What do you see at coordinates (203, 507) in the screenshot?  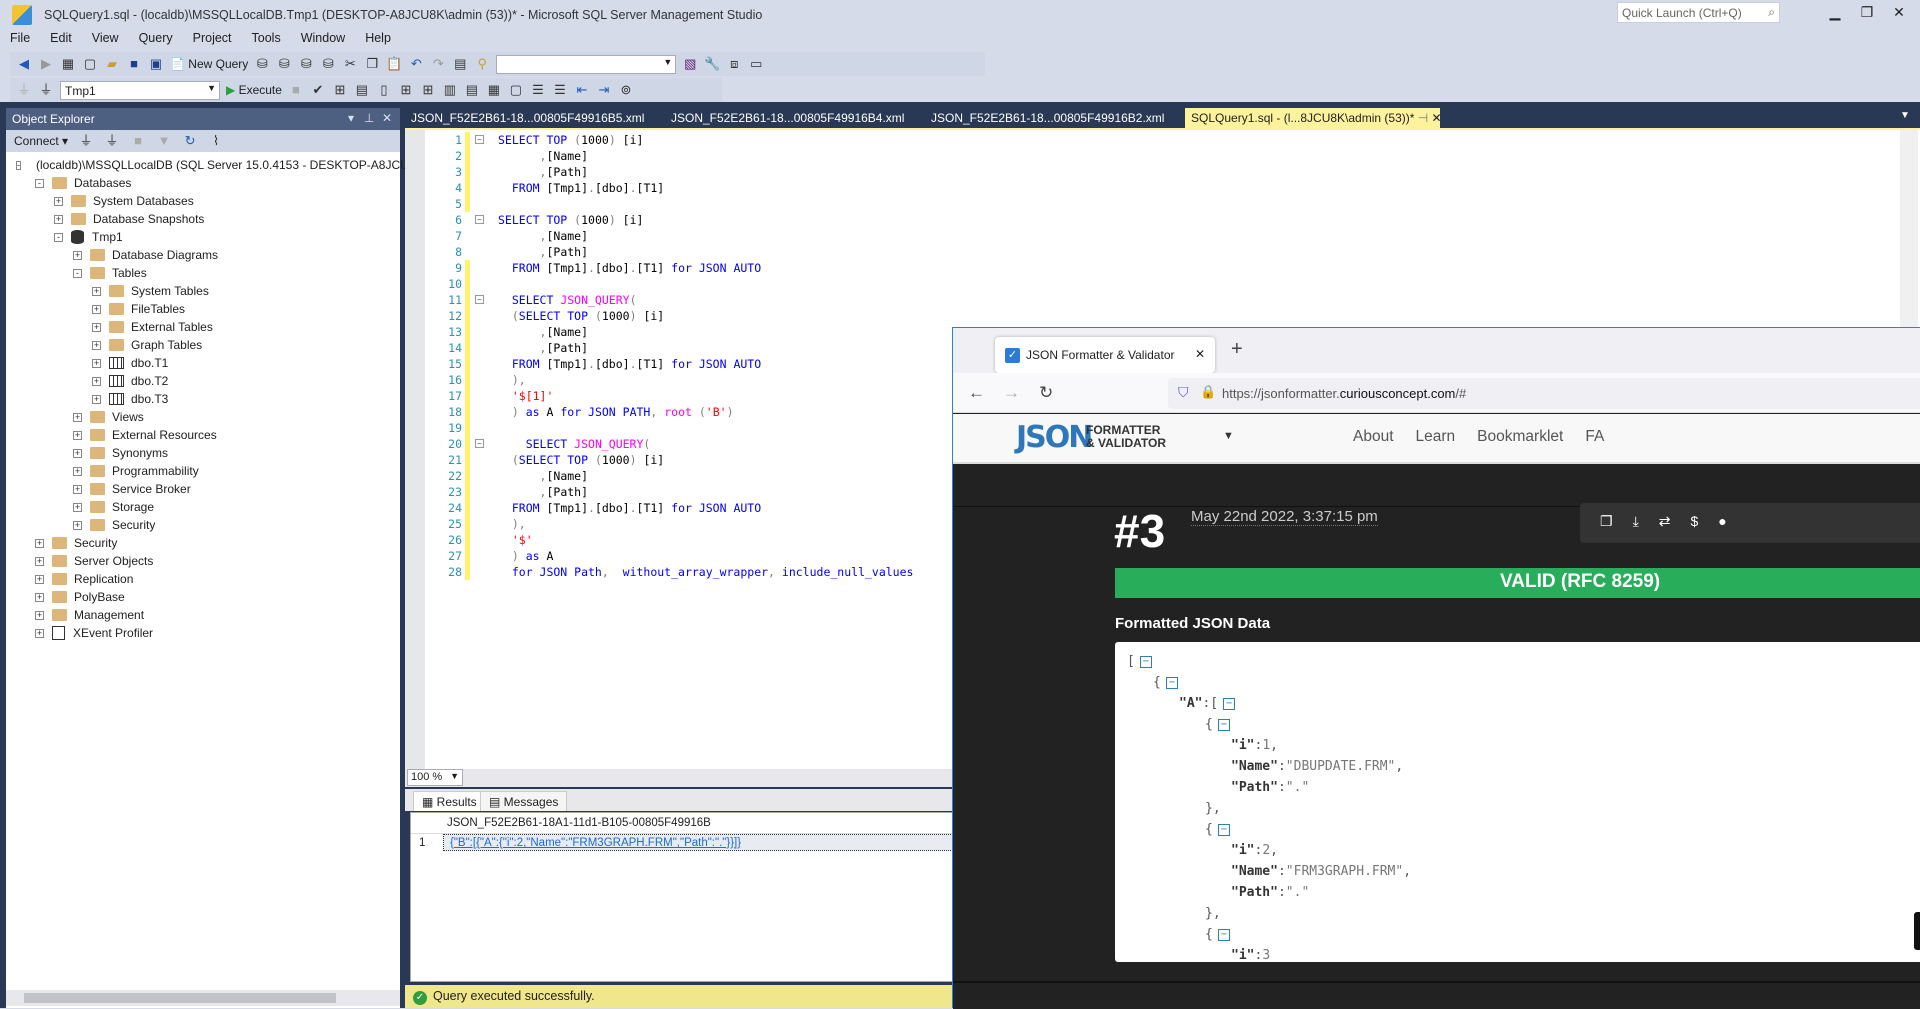 I see `tree-item: + Storage` at bounding box center [203, 507].